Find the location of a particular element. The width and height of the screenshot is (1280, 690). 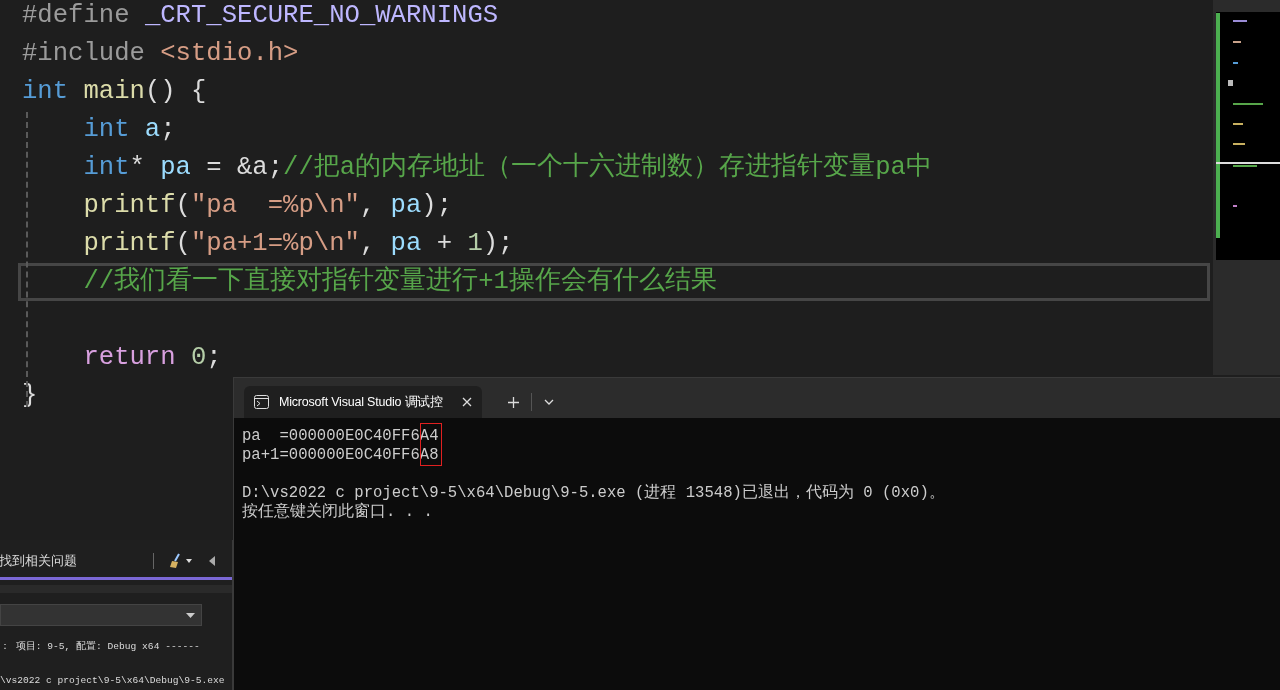

code-line: printf("pa =%p\n", pa); is located at coordinates (268, 206).